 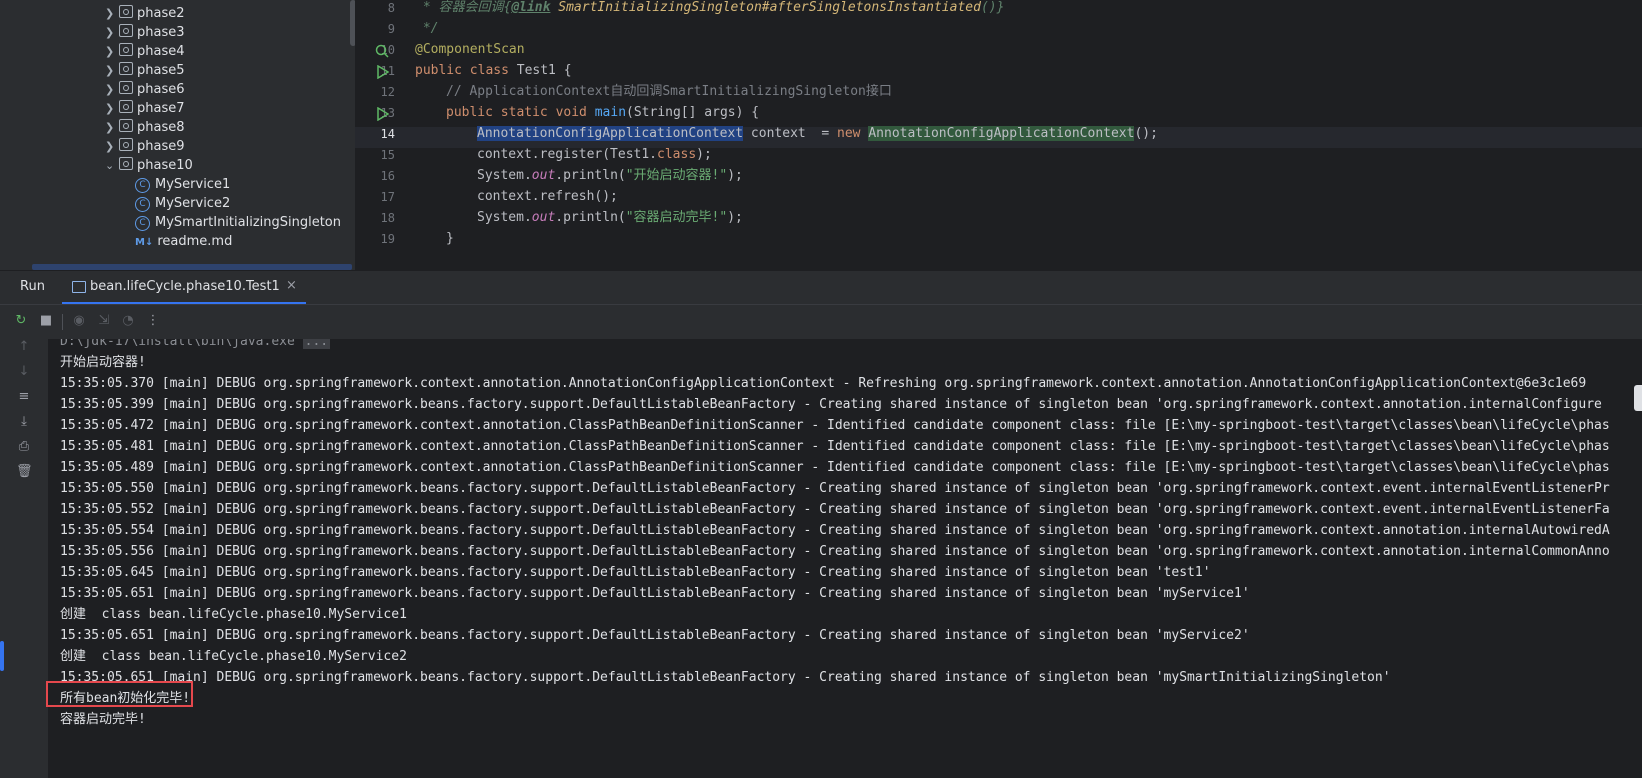 I want to click on tree-item-phase5: ❯ phase5, so click(x=145, y=71).